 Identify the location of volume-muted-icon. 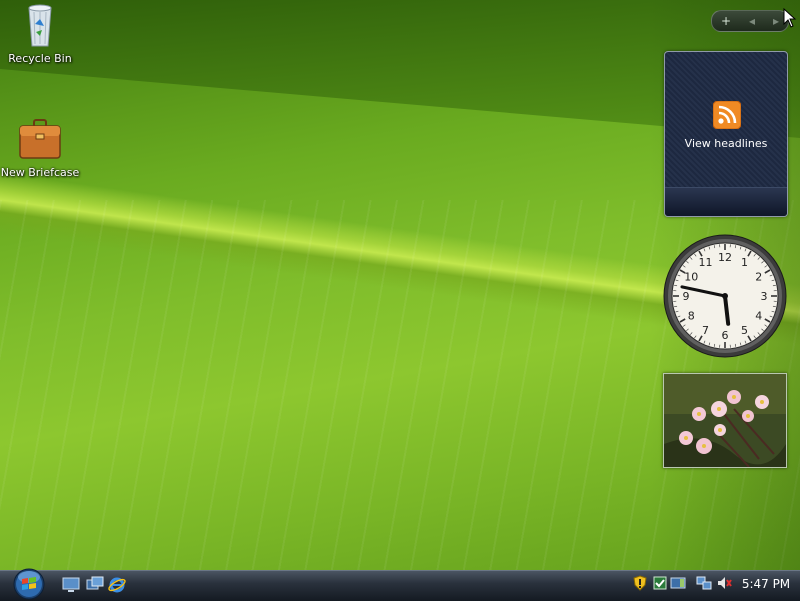
(724, 583).